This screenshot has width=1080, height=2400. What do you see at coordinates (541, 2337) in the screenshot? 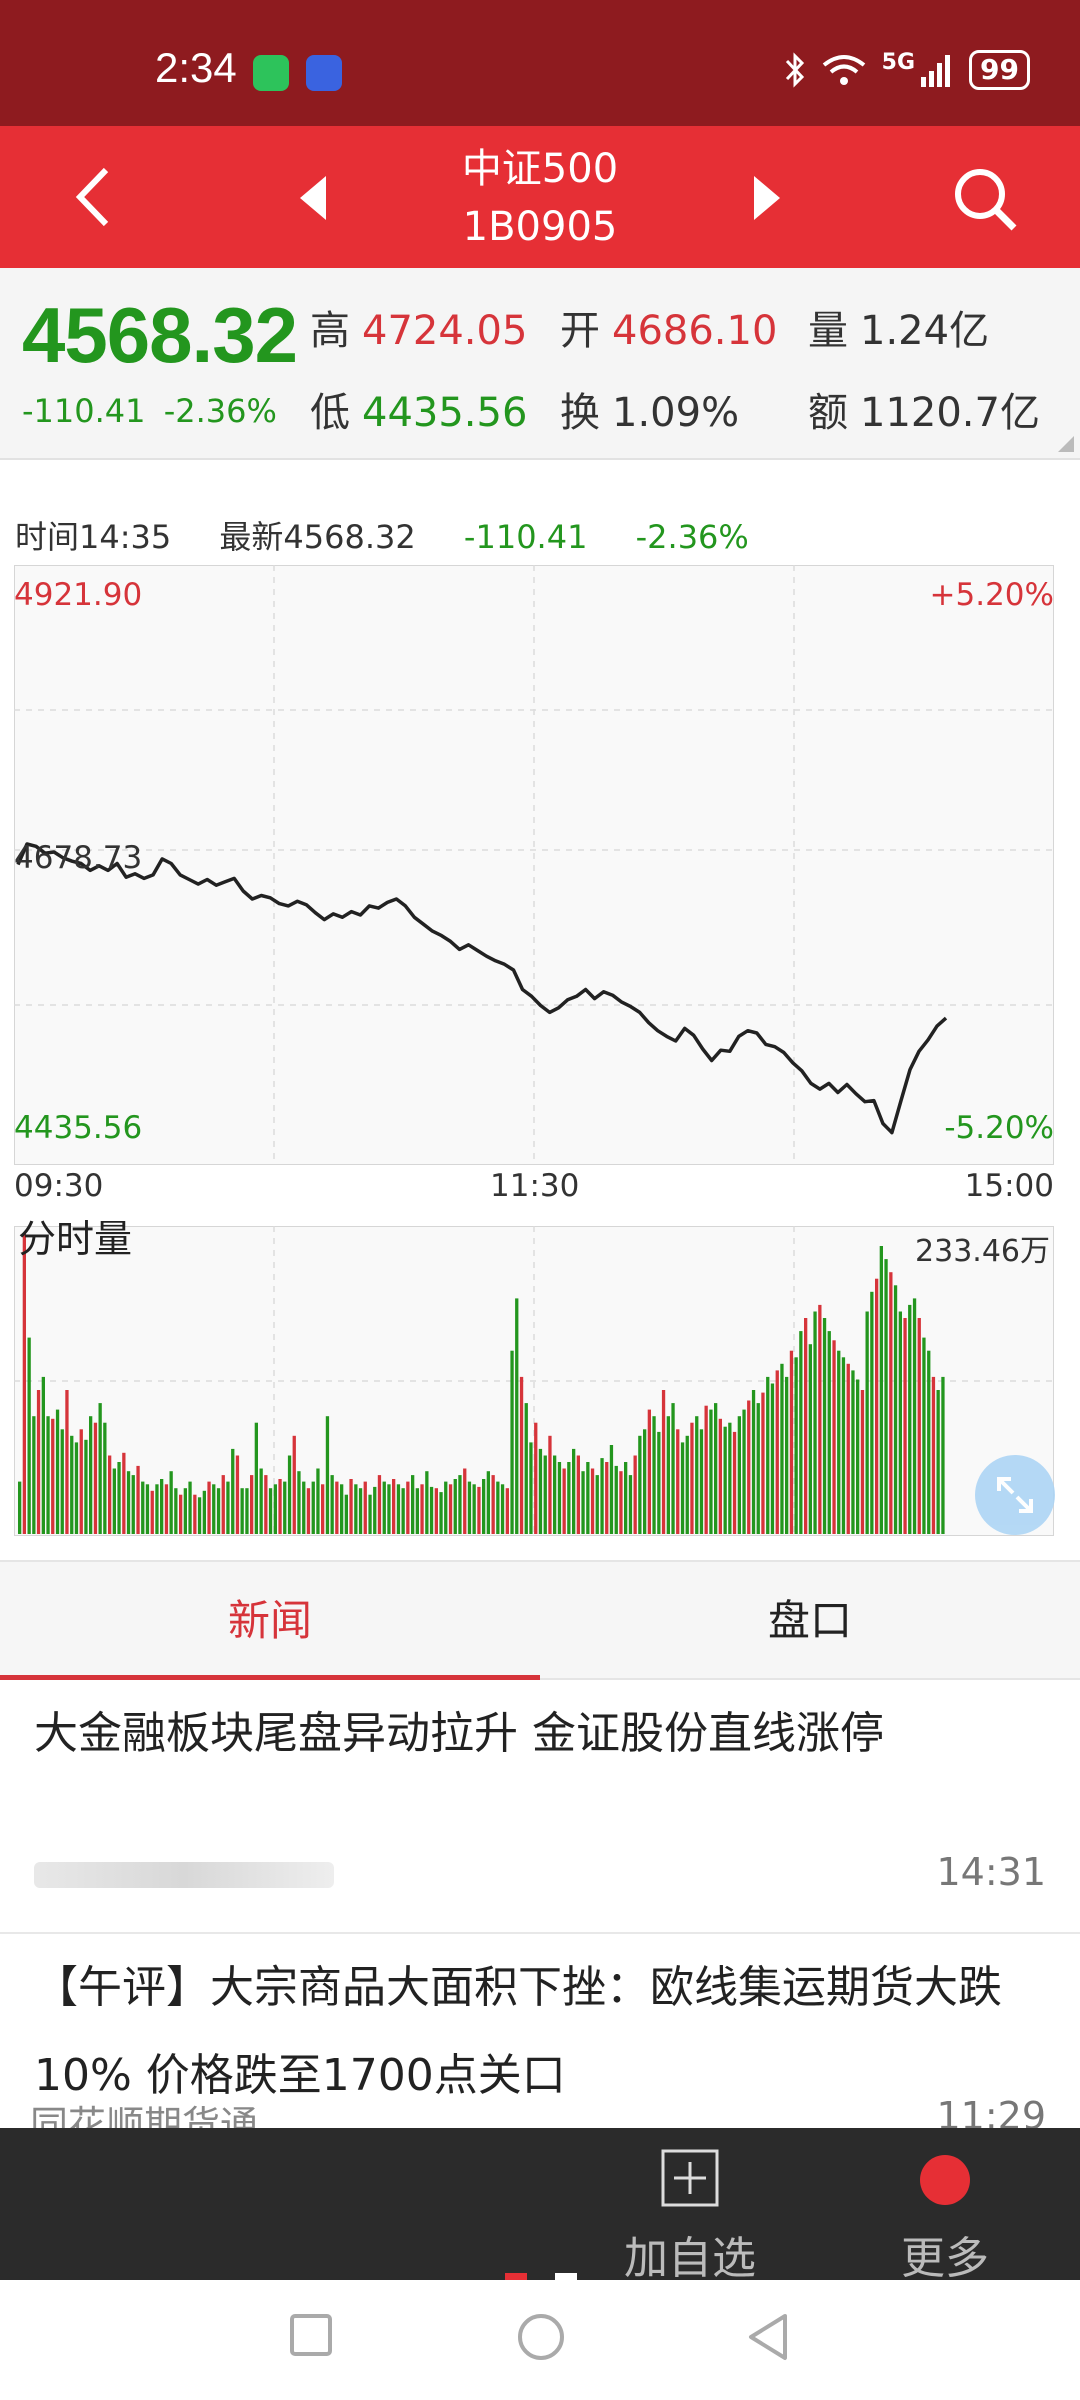
I see `home-icon` at bounding box center [541, 2337].